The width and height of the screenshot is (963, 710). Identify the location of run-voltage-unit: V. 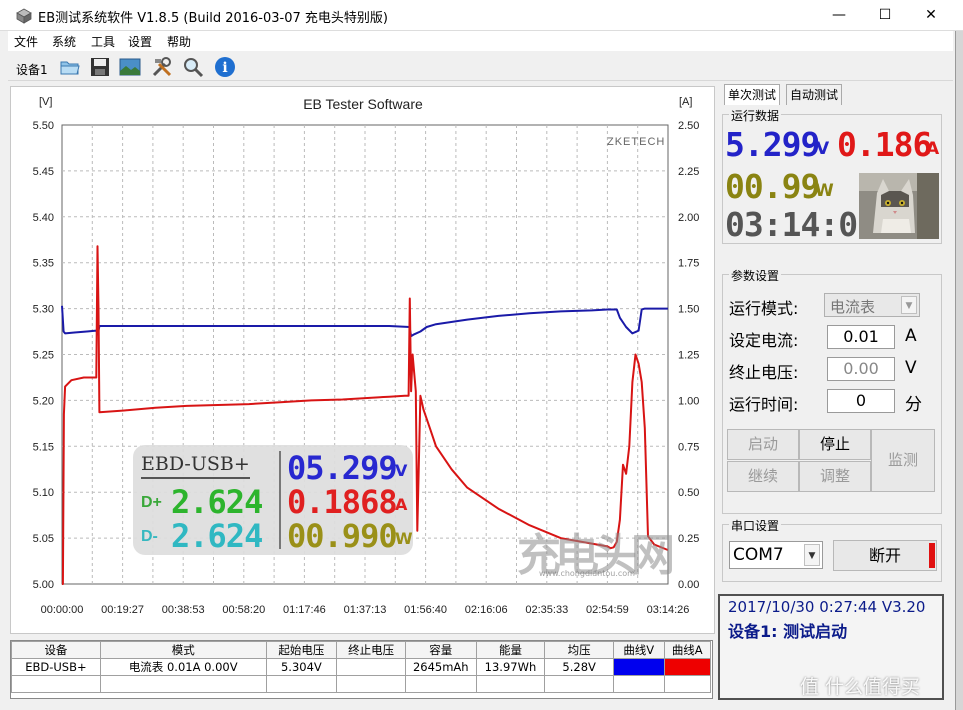
(823, 149).